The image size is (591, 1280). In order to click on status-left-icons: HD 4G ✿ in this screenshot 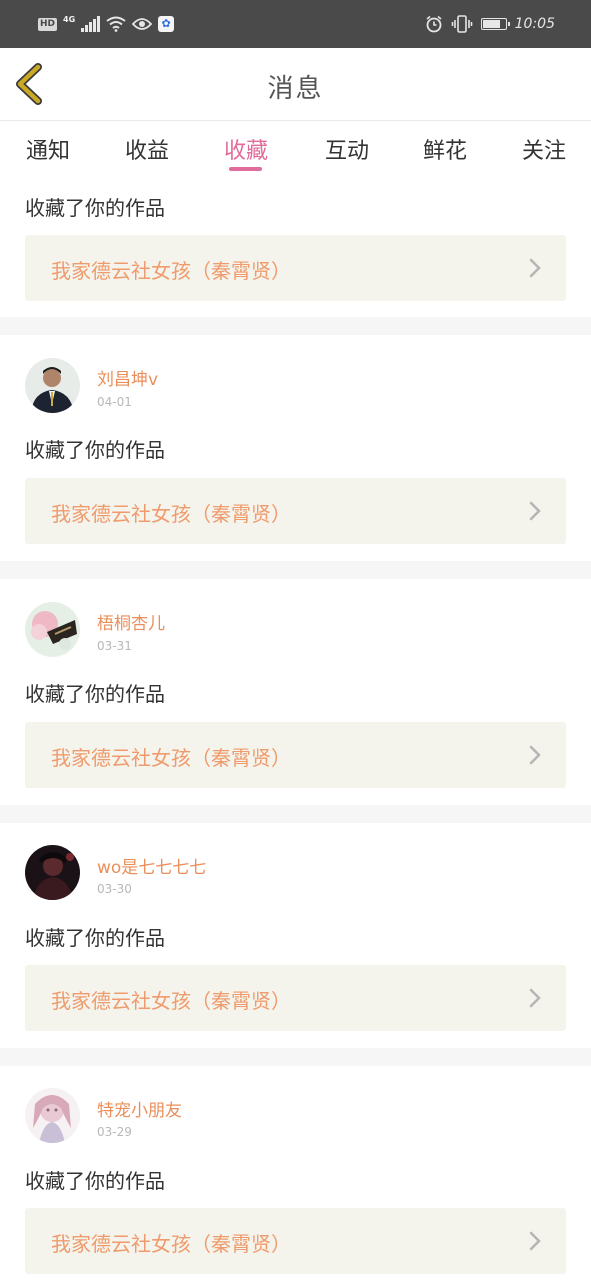, I will do `click(106, 24)`.